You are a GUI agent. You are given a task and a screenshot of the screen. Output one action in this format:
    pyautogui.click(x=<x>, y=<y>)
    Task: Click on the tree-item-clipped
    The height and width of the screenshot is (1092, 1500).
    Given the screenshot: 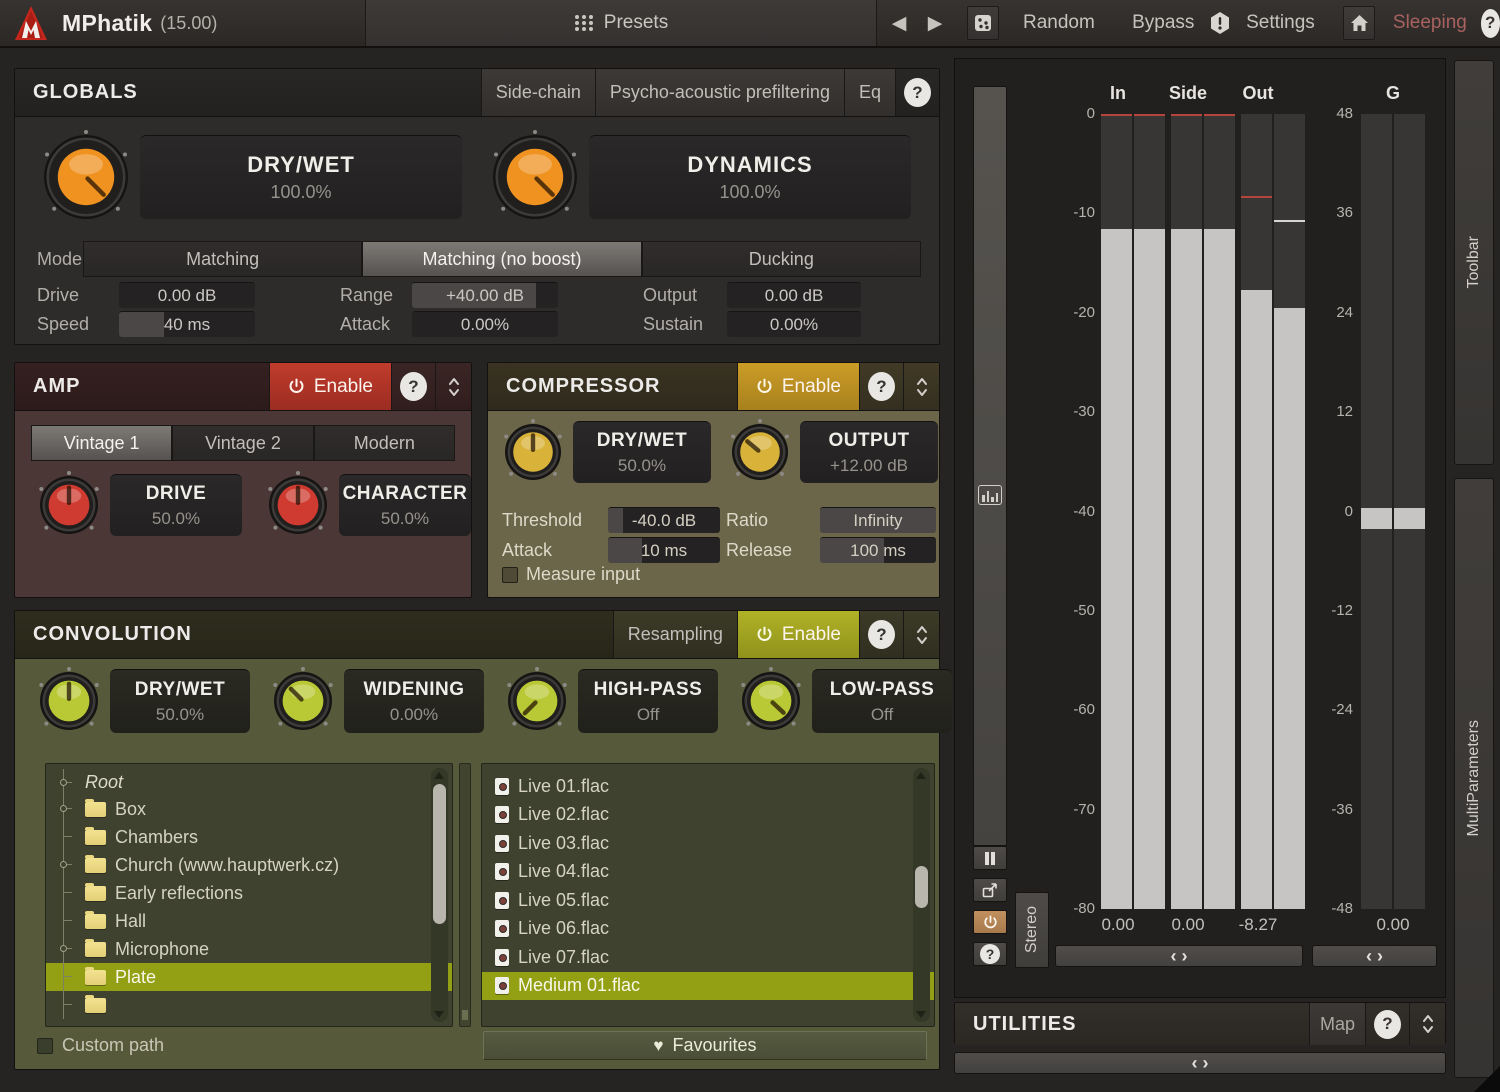 What is the action you would take?
    pyautogui.click(x=249, y=1005)
    